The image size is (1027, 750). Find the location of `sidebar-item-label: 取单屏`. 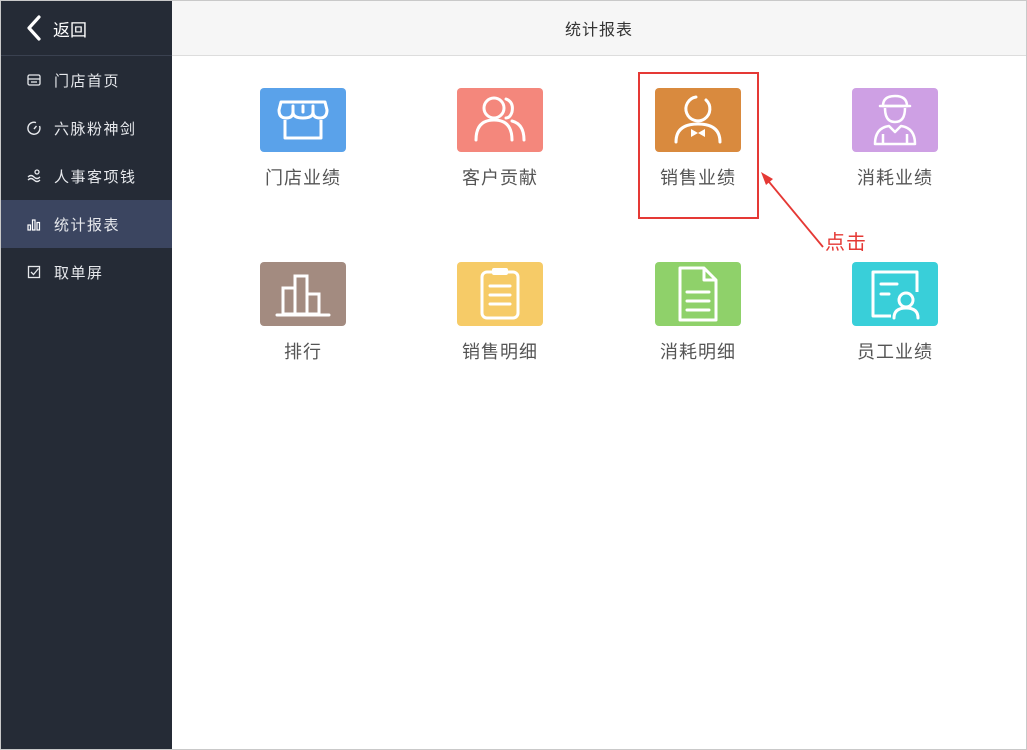

sidebar-item-label: 取单屏 is located at coordinates (79, 272).